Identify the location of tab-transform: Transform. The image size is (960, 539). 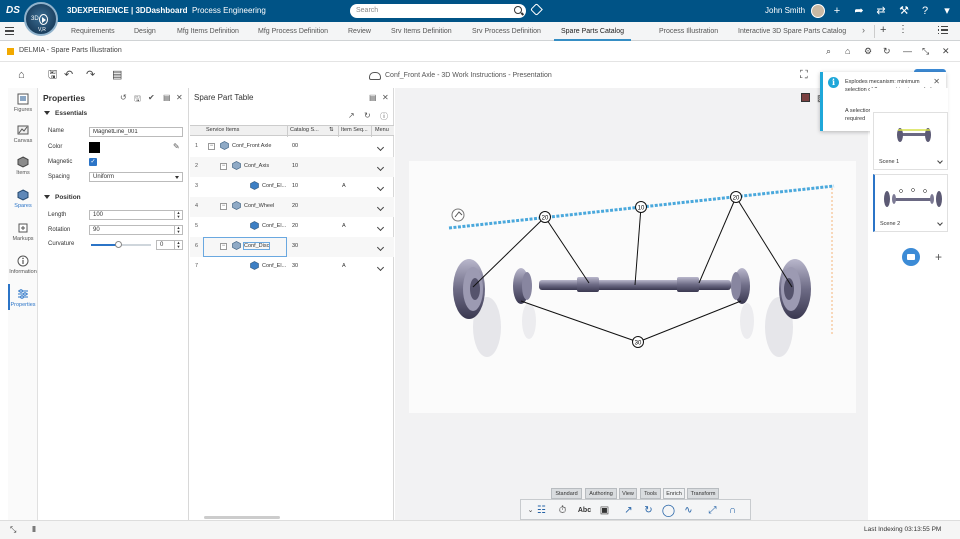
(703, 493).